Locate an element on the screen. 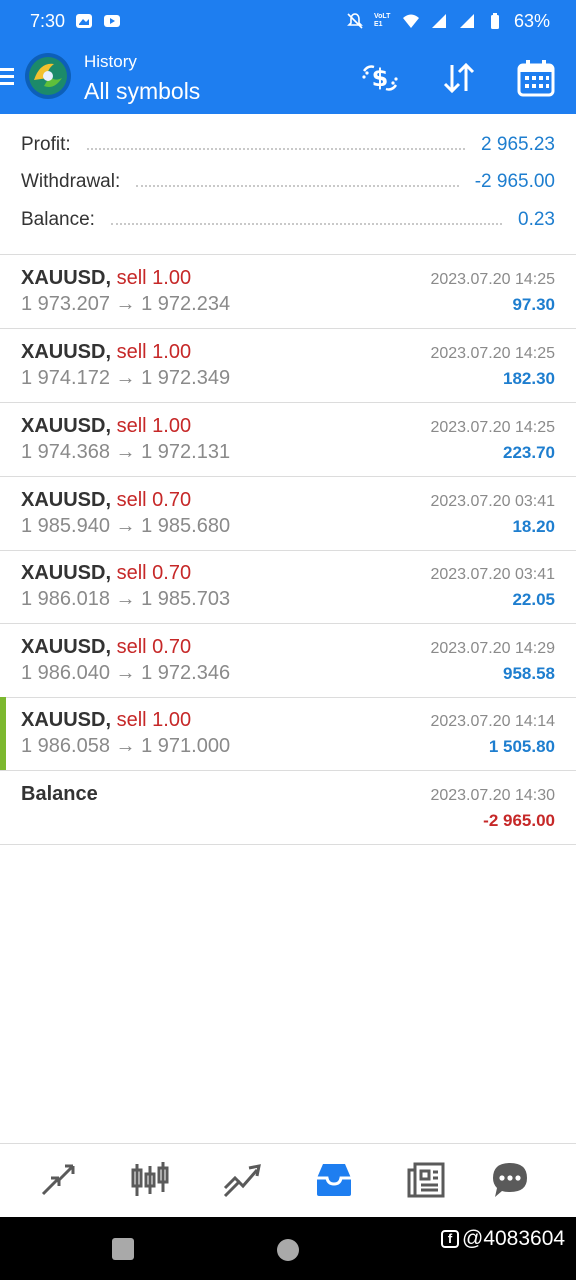 Image resolution: width=576 pixels, height=1280 pixels. tab-chart is located at coordinates (150, 1180).